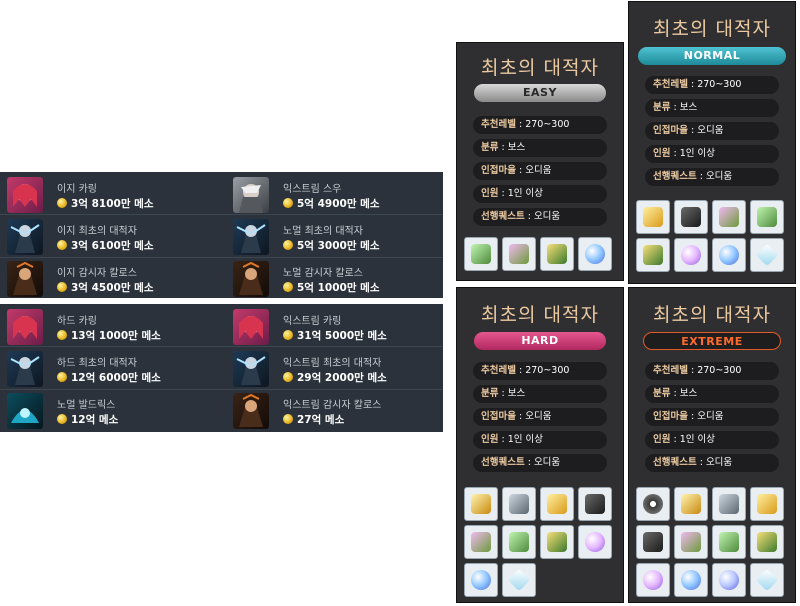 The height and width of the screenshot is (606, 800). I want to click on boss-name: 익스트림 감시자 칼로스, so click(332, 405).